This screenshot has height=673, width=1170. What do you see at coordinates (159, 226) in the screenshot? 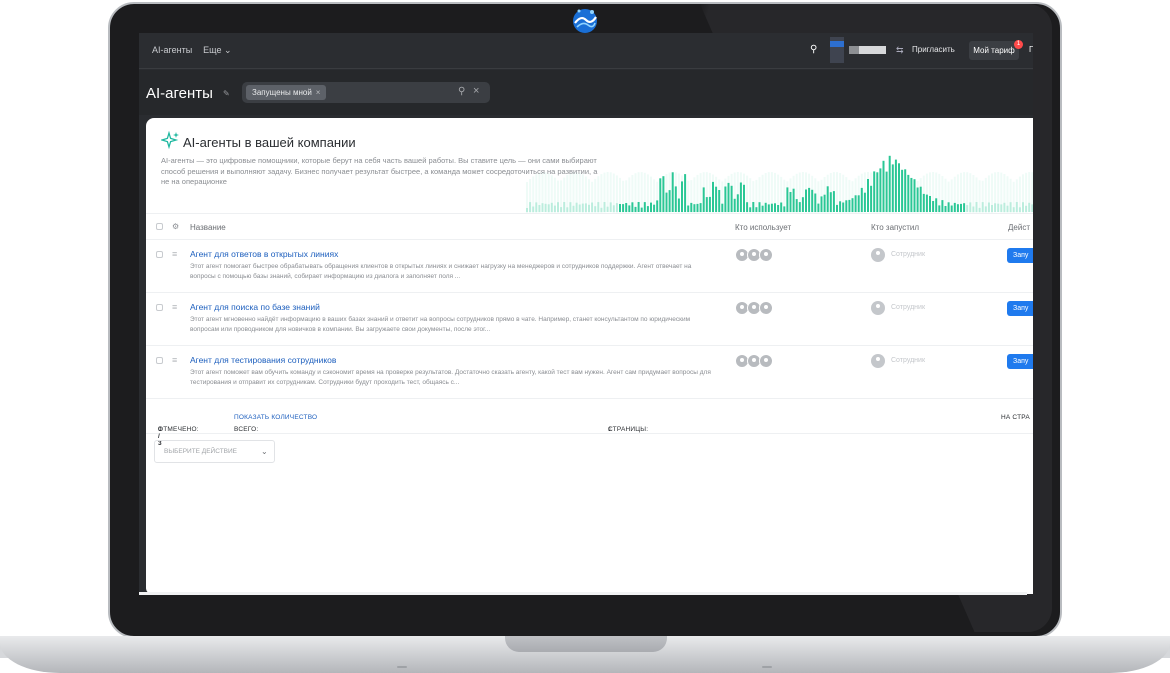
I see `select-all-checkbox` at bounding box center [159, 226].